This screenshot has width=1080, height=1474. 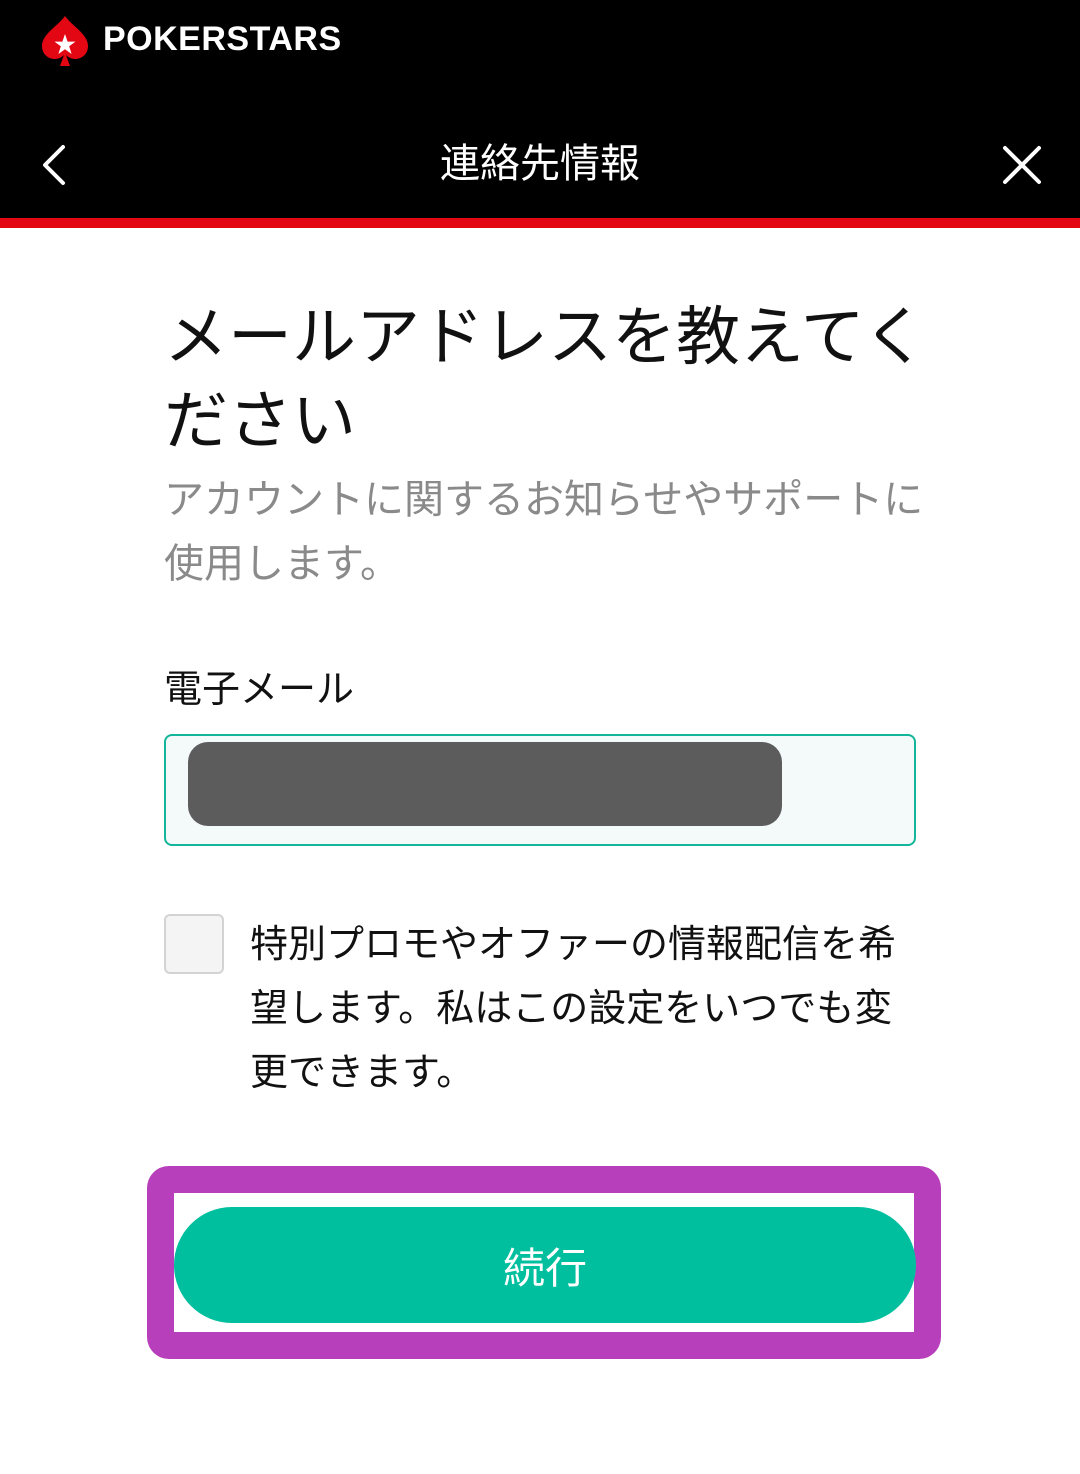 What do you see at coordinates (540, 164) in the screenshot?
I see `page-title: 連絡先情報` at bounding box center [540, 164].